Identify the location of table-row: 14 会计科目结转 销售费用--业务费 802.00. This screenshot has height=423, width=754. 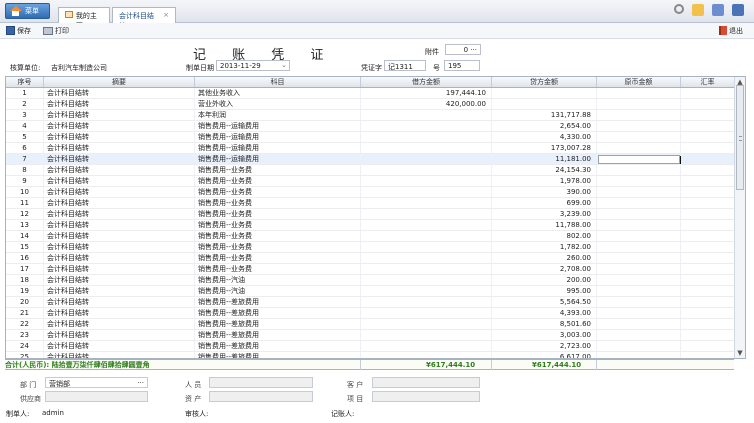
(370, 236).